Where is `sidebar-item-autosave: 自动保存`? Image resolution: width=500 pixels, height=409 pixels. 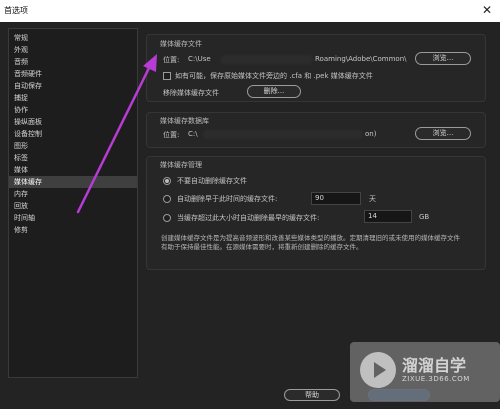
sidebar-item-autosave: 自动保存 is located at coordinates (73, 86).